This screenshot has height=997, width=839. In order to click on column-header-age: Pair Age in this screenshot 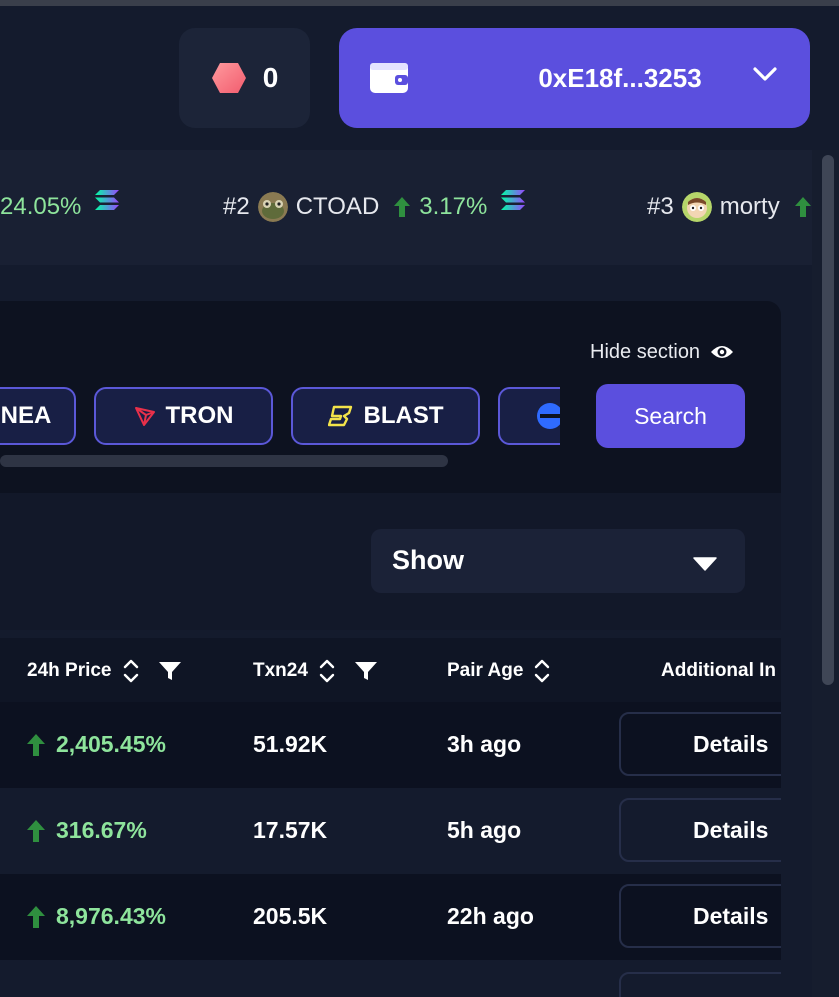, I will do `click(499, 671)`.